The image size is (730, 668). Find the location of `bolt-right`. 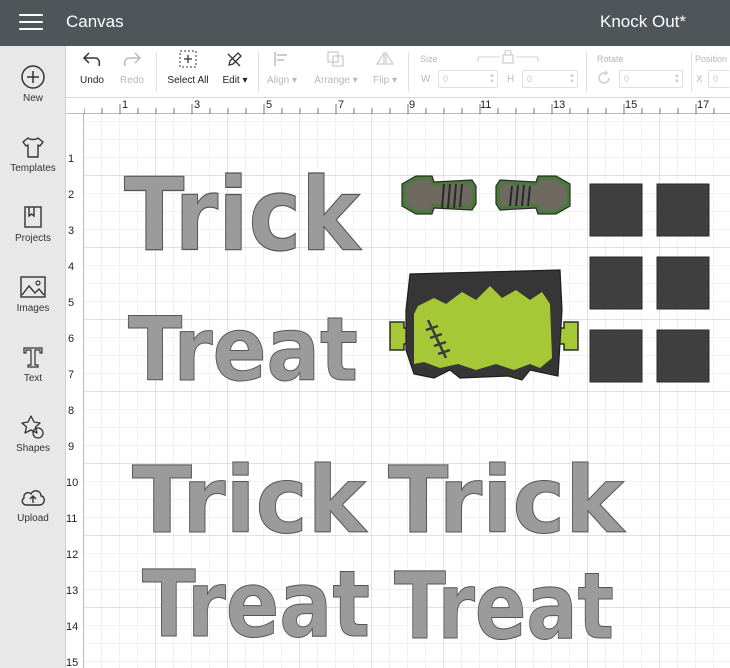

bolt-right is located at coordinates (533, 195).